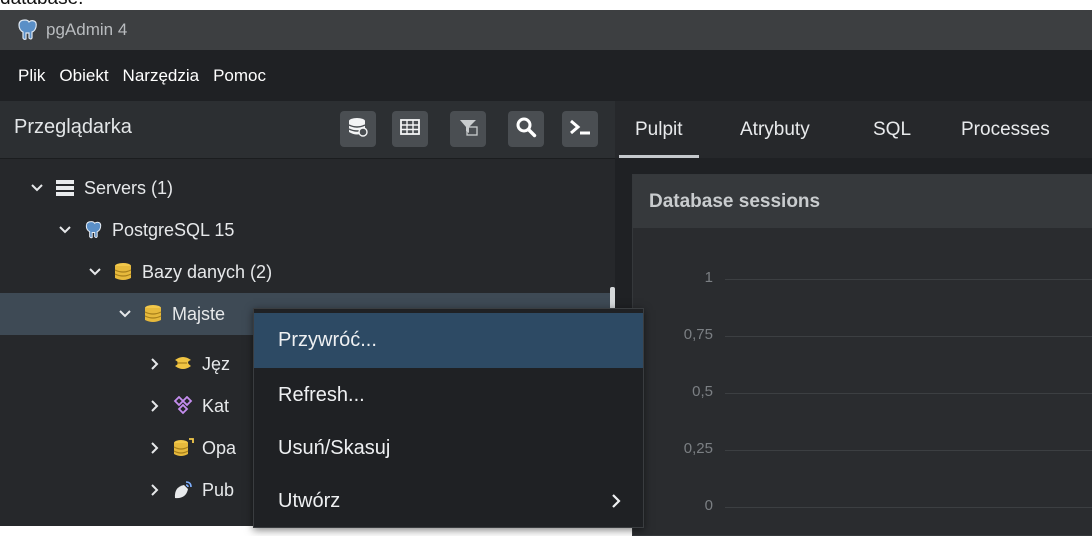 This screenshot has width=1092, height=536. Describe the element at coordinates (546, 75) in the screenshot. I see `menubar: Plik Obiekt Narzędzia Pomoc` at that location.